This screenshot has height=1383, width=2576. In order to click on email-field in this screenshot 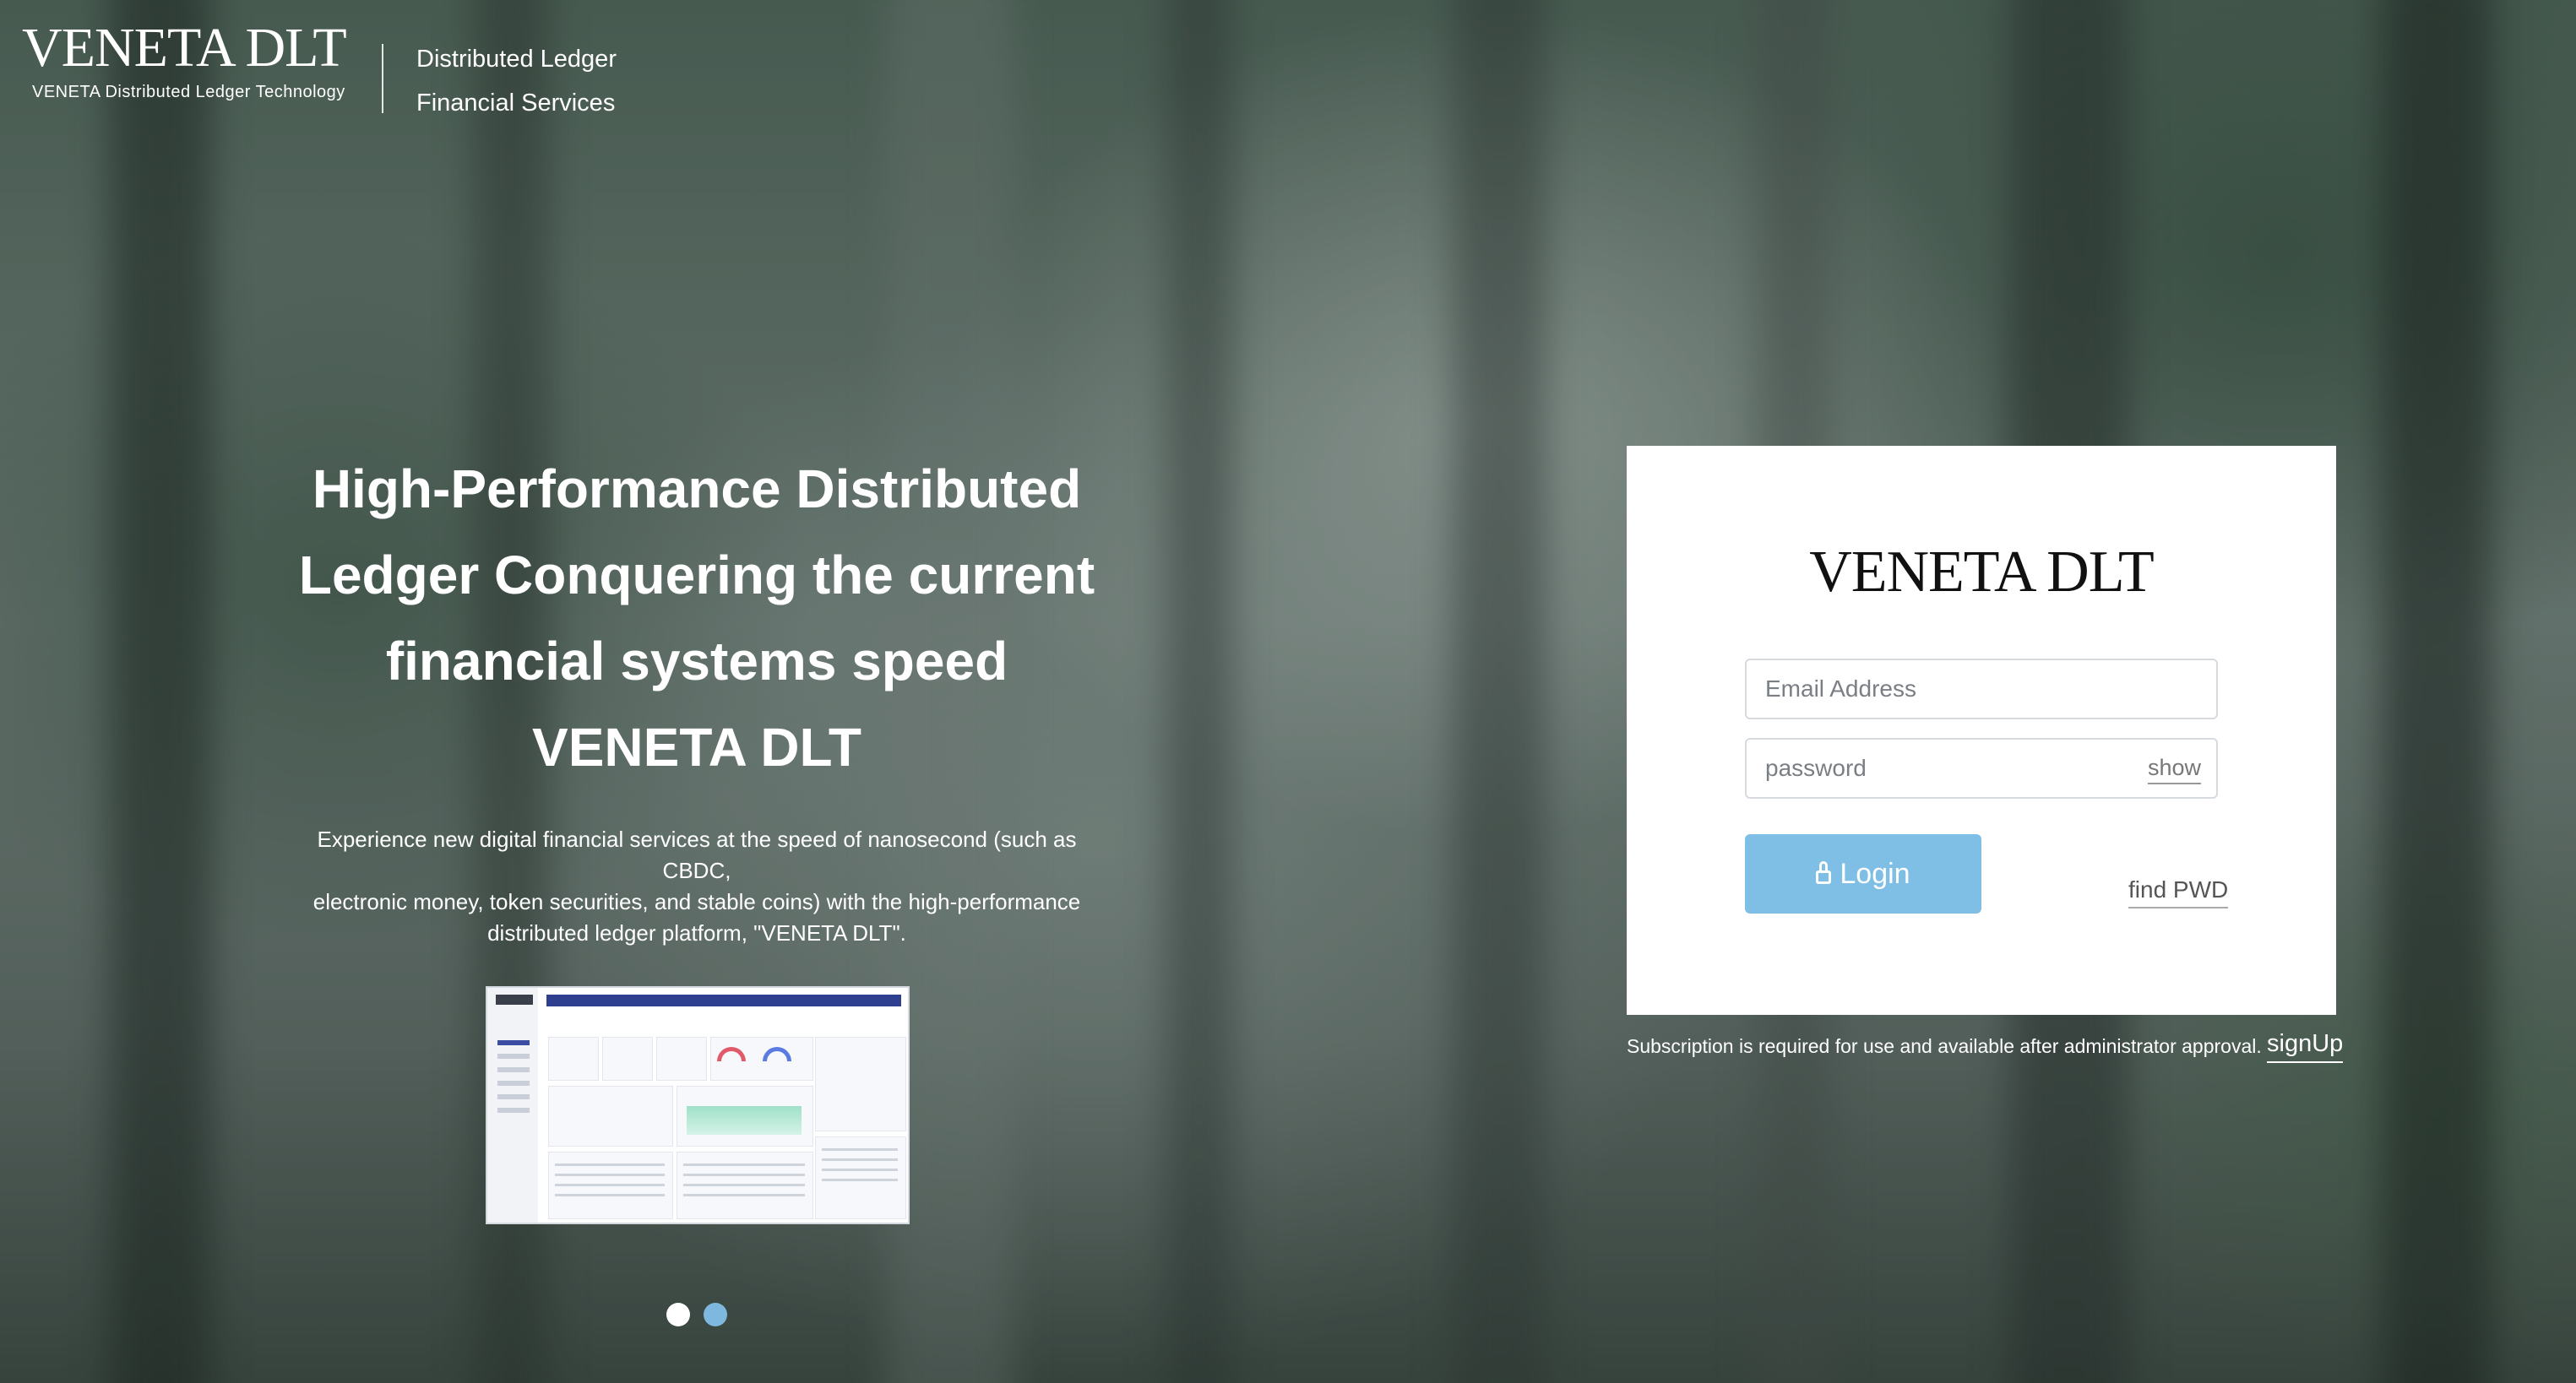, I will do `click(1981, 689)`.